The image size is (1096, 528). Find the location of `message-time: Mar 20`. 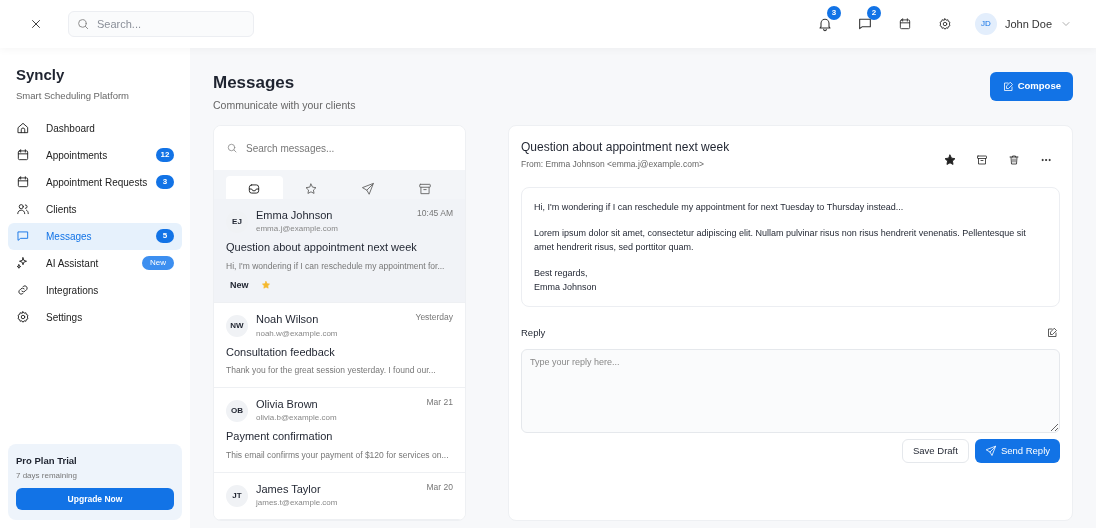

message-time: Mar 20 is located at coordinates (439, 487).